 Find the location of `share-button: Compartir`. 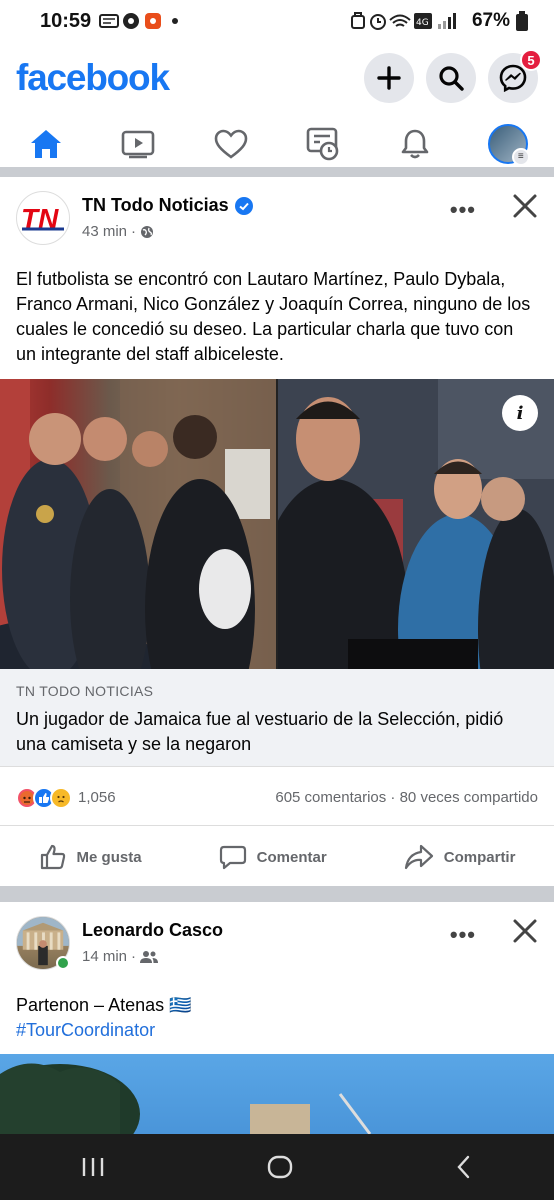

share-button: Compartir is located at coordinates (460, 857).